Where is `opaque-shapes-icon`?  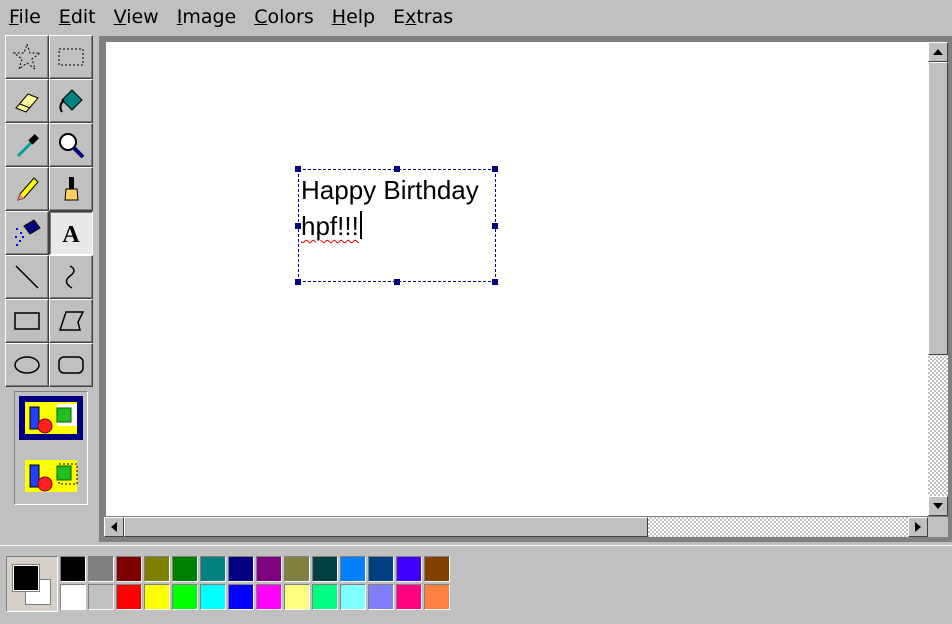 opaque-shapes-icon is located at coordinates (51, 418).